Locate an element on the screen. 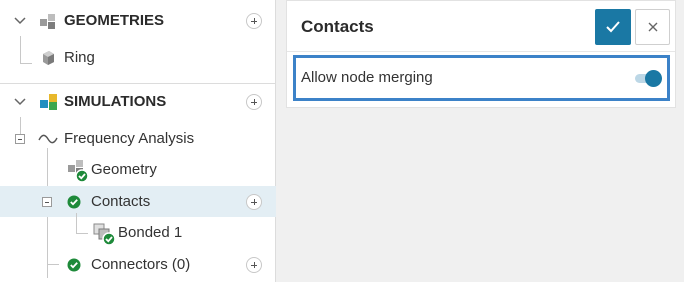  tree-item-label: Connectors (0) is located at coordinates (141, 264).